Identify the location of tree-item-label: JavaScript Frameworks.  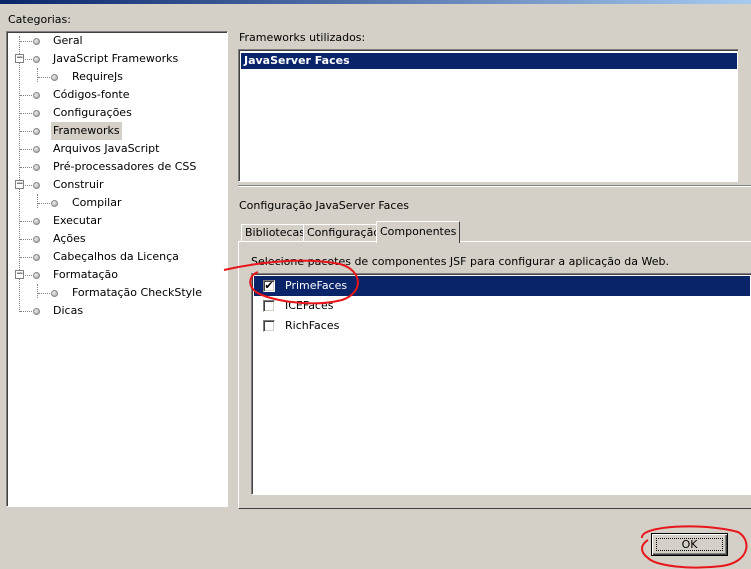
(116, 58).